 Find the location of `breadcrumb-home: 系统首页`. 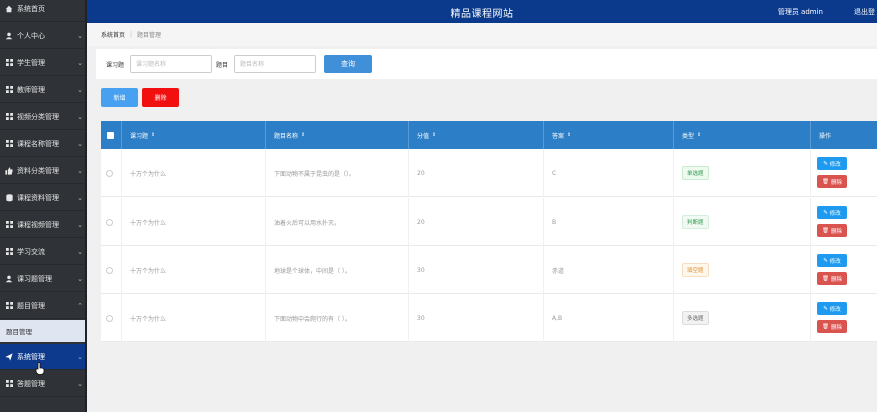

breadcrumb-home: 系统首页 is located at coordinates (113, 34).